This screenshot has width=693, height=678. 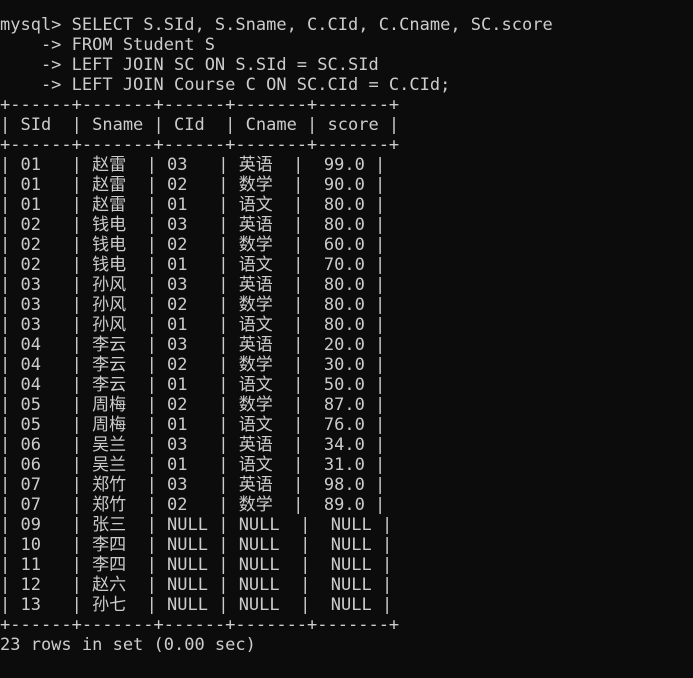 What do you see at coordinates (196, 565) in the screenshot?
I see `table-row: | 11 | 李四 | NULL | NULL | NULL |` at bounding box center [196, 565].